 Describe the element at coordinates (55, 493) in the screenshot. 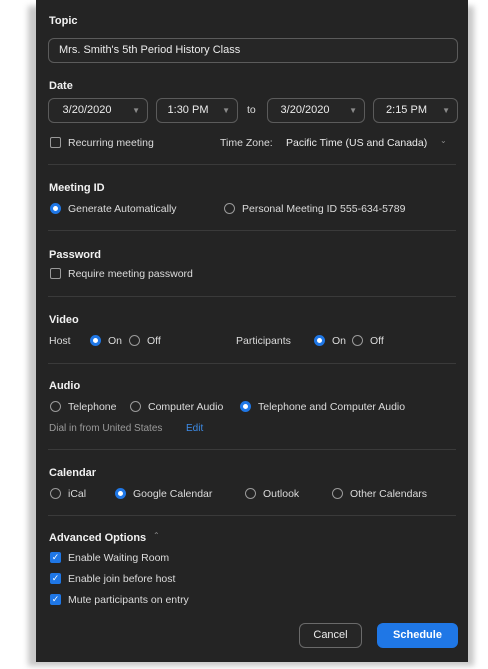

I see `radio-calendar-ical` at that location.